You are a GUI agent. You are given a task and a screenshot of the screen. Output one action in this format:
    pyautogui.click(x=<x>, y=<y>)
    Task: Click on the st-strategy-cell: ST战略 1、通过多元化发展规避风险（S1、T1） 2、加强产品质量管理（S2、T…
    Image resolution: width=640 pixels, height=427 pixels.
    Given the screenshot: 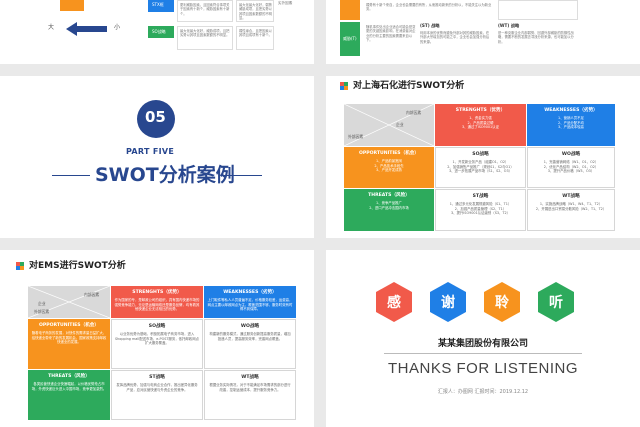 What is the action you would take?
    pyautogui.click(x=480, y=210)
    